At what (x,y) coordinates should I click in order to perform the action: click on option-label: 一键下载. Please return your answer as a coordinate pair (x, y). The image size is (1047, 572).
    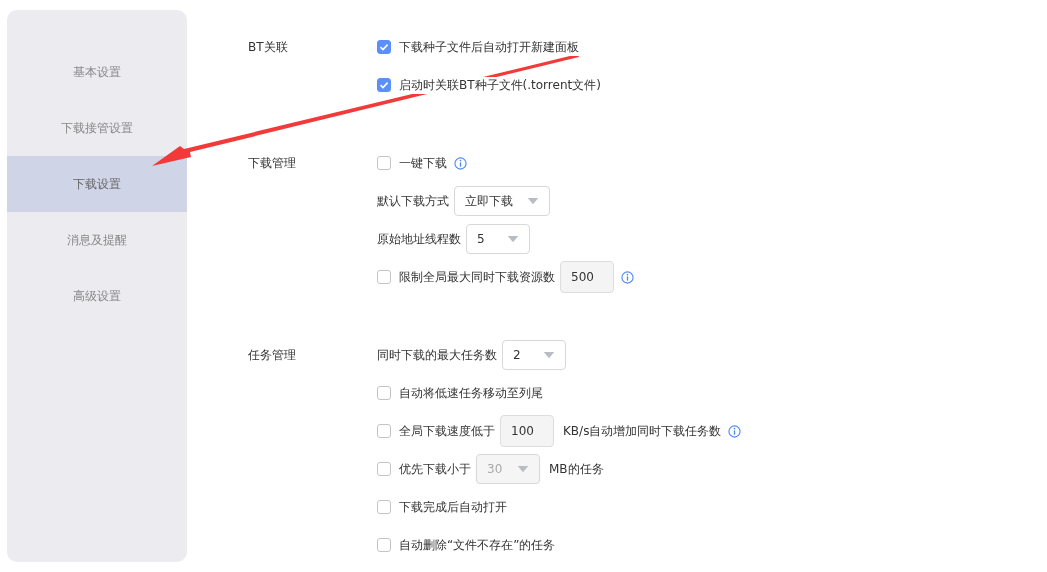
    Looking at the image, I should click on (423, 163).